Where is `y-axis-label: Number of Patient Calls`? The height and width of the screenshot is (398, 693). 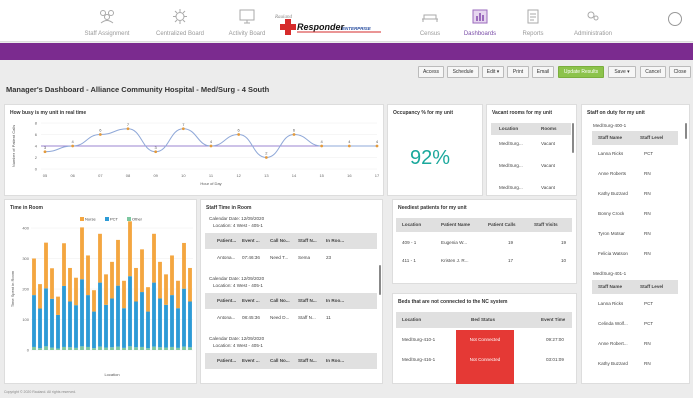 y-axis-label: Number of Patient Calls is located at coordinates (13, 146).